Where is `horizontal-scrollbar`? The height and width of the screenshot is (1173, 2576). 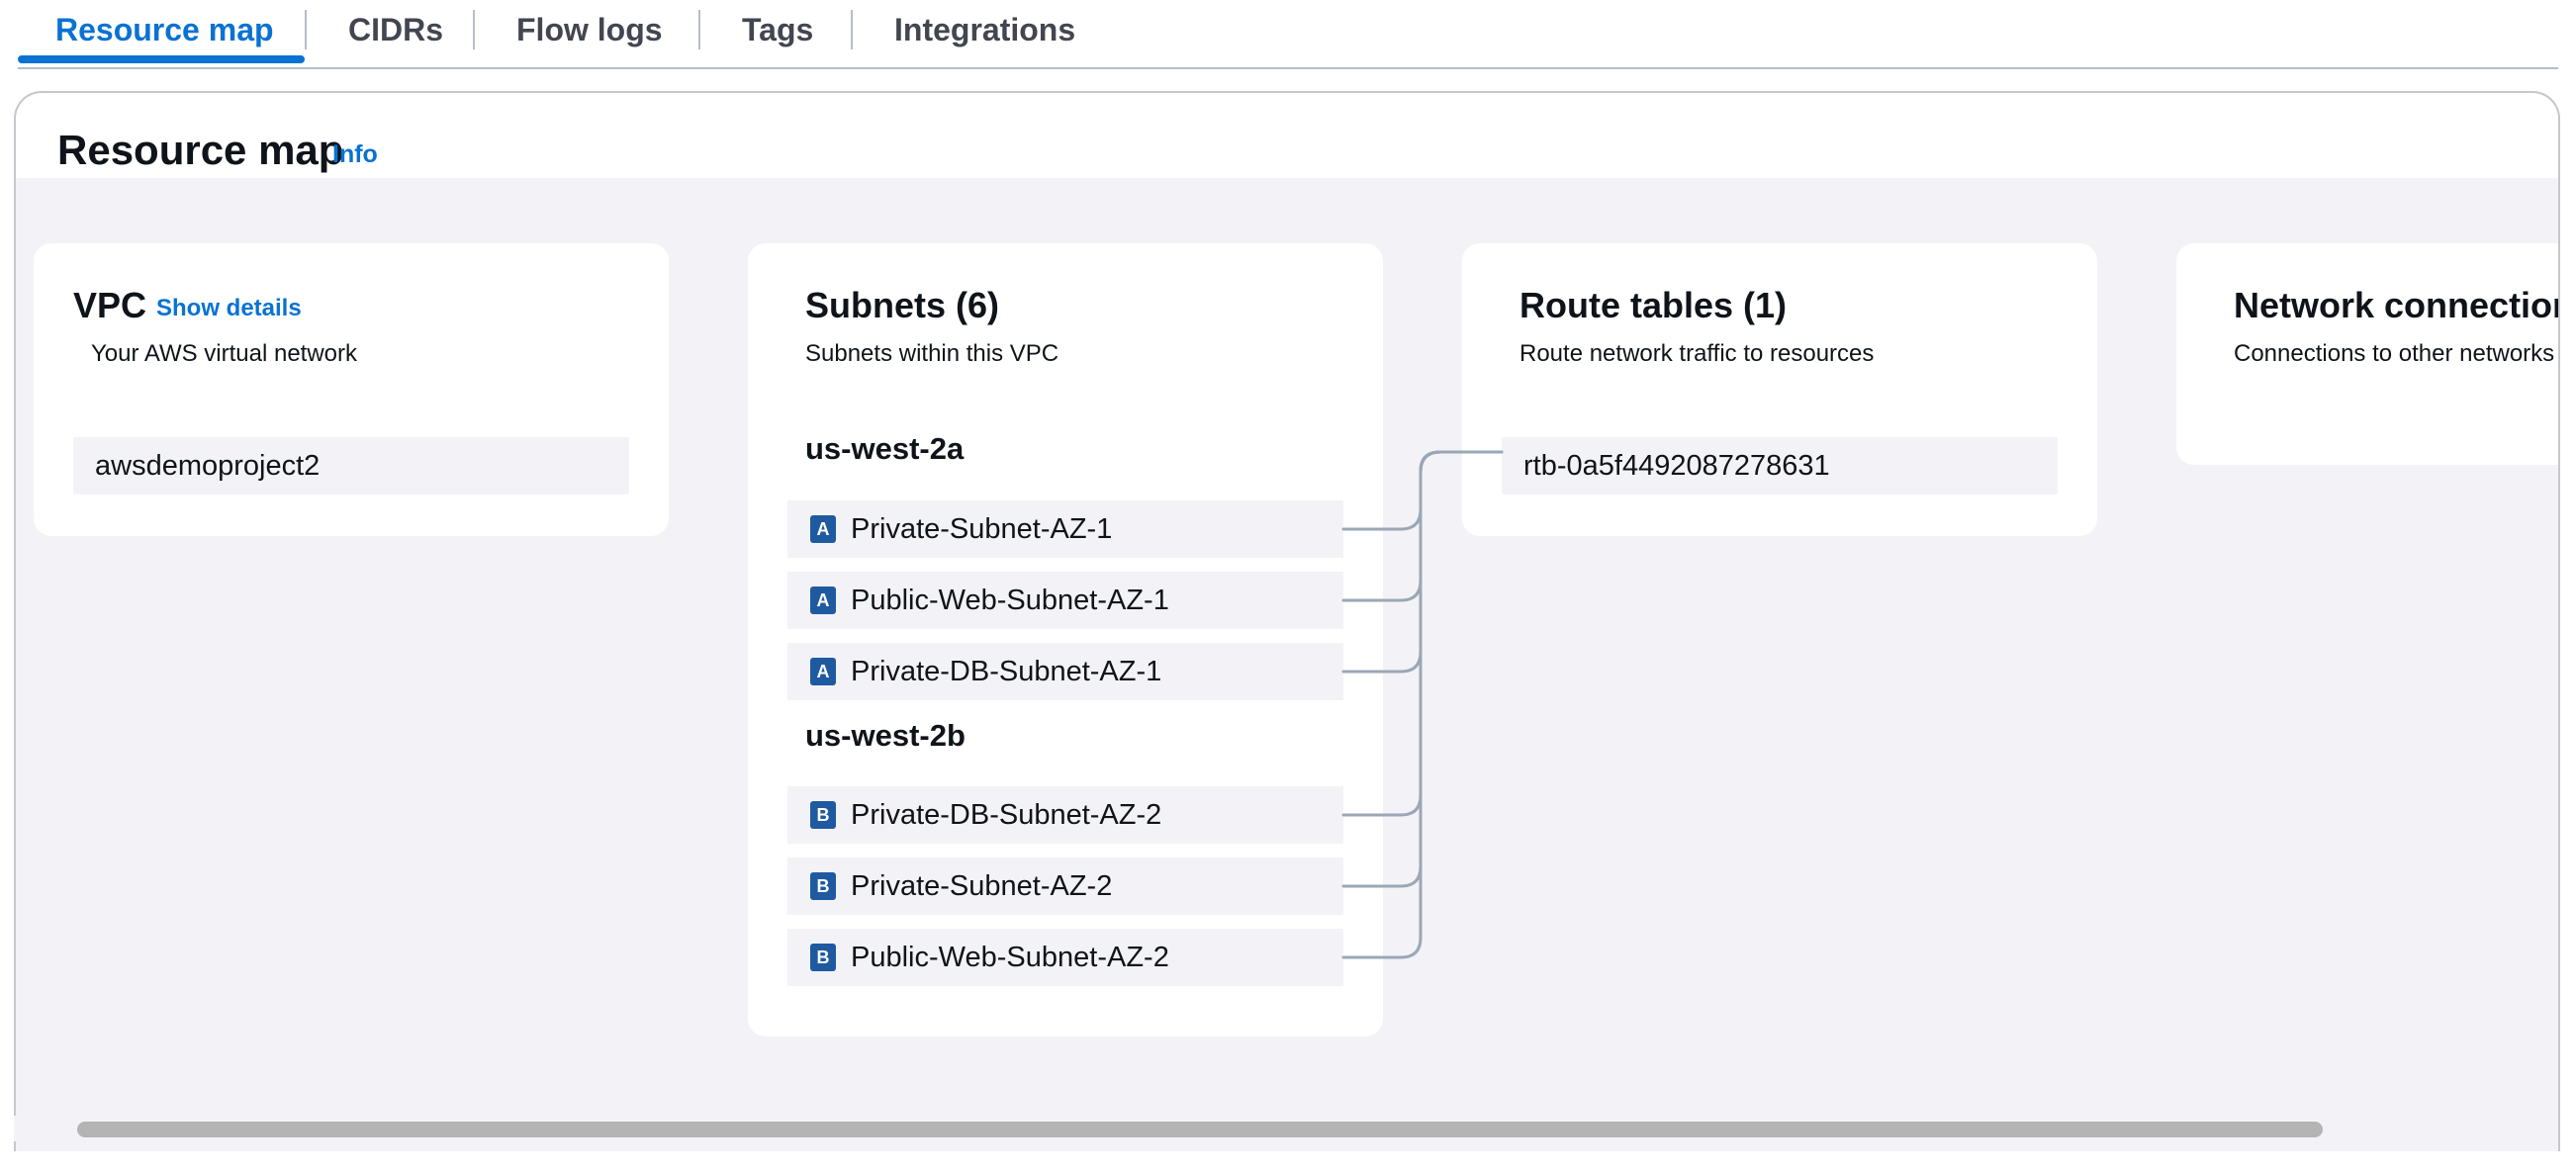
horizontal-scrollbar is located at coordinates (1285, 1128).